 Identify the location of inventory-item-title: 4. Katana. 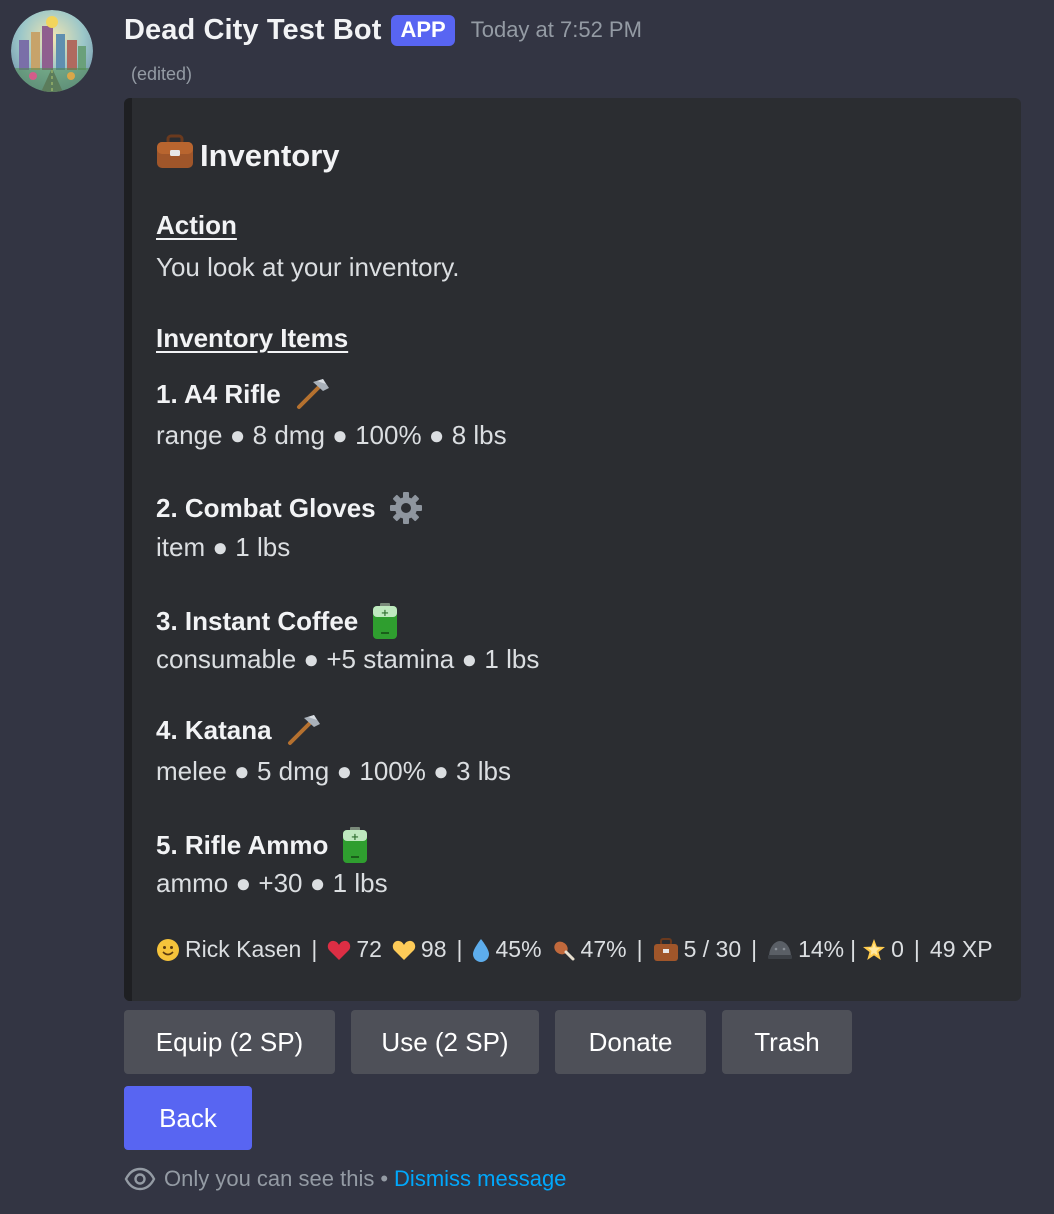
(239, 730).